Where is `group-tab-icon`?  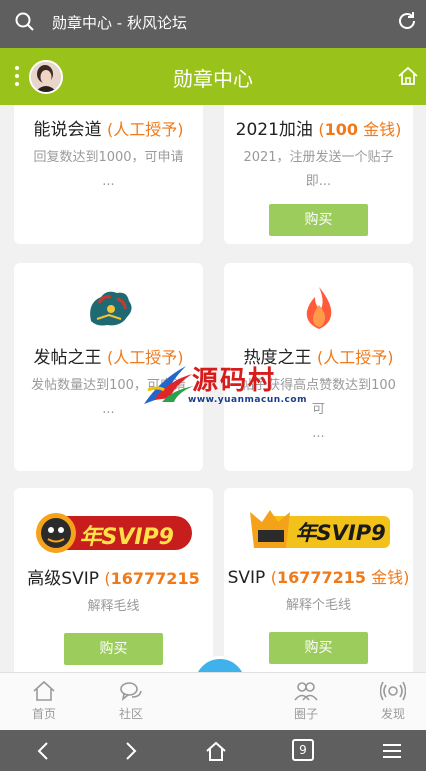 group-tab-icon is located at coordinates (306, 691).